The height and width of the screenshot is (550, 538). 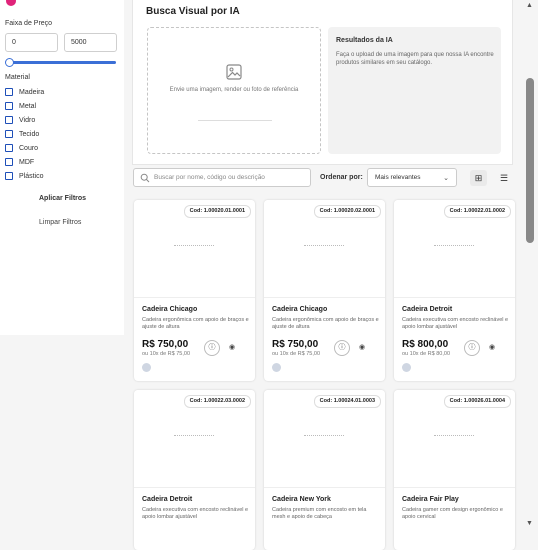 I want to click on material-option-label: MDF, so click(x=27, y=162).